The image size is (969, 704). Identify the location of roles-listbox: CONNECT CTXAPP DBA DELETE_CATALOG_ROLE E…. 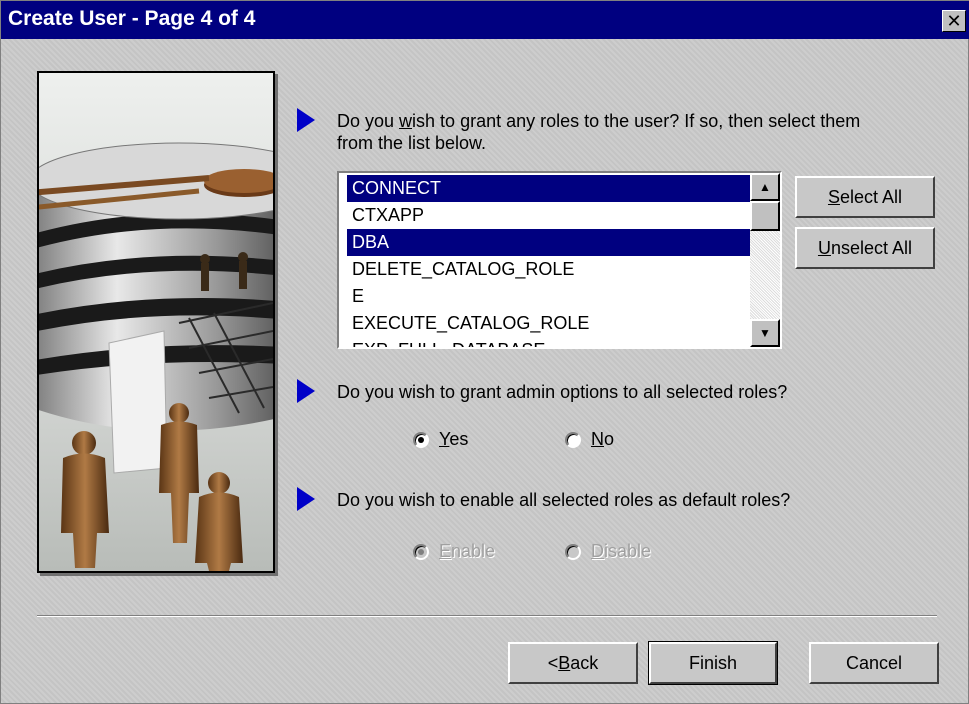
(559, 260).